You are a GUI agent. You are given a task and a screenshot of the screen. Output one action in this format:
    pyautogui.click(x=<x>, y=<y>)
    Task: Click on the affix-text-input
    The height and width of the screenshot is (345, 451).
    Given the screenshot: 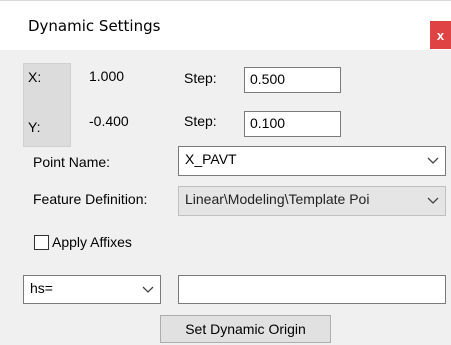 What is the action you would take?
    pyautogui.click(x=312, y=289)
    